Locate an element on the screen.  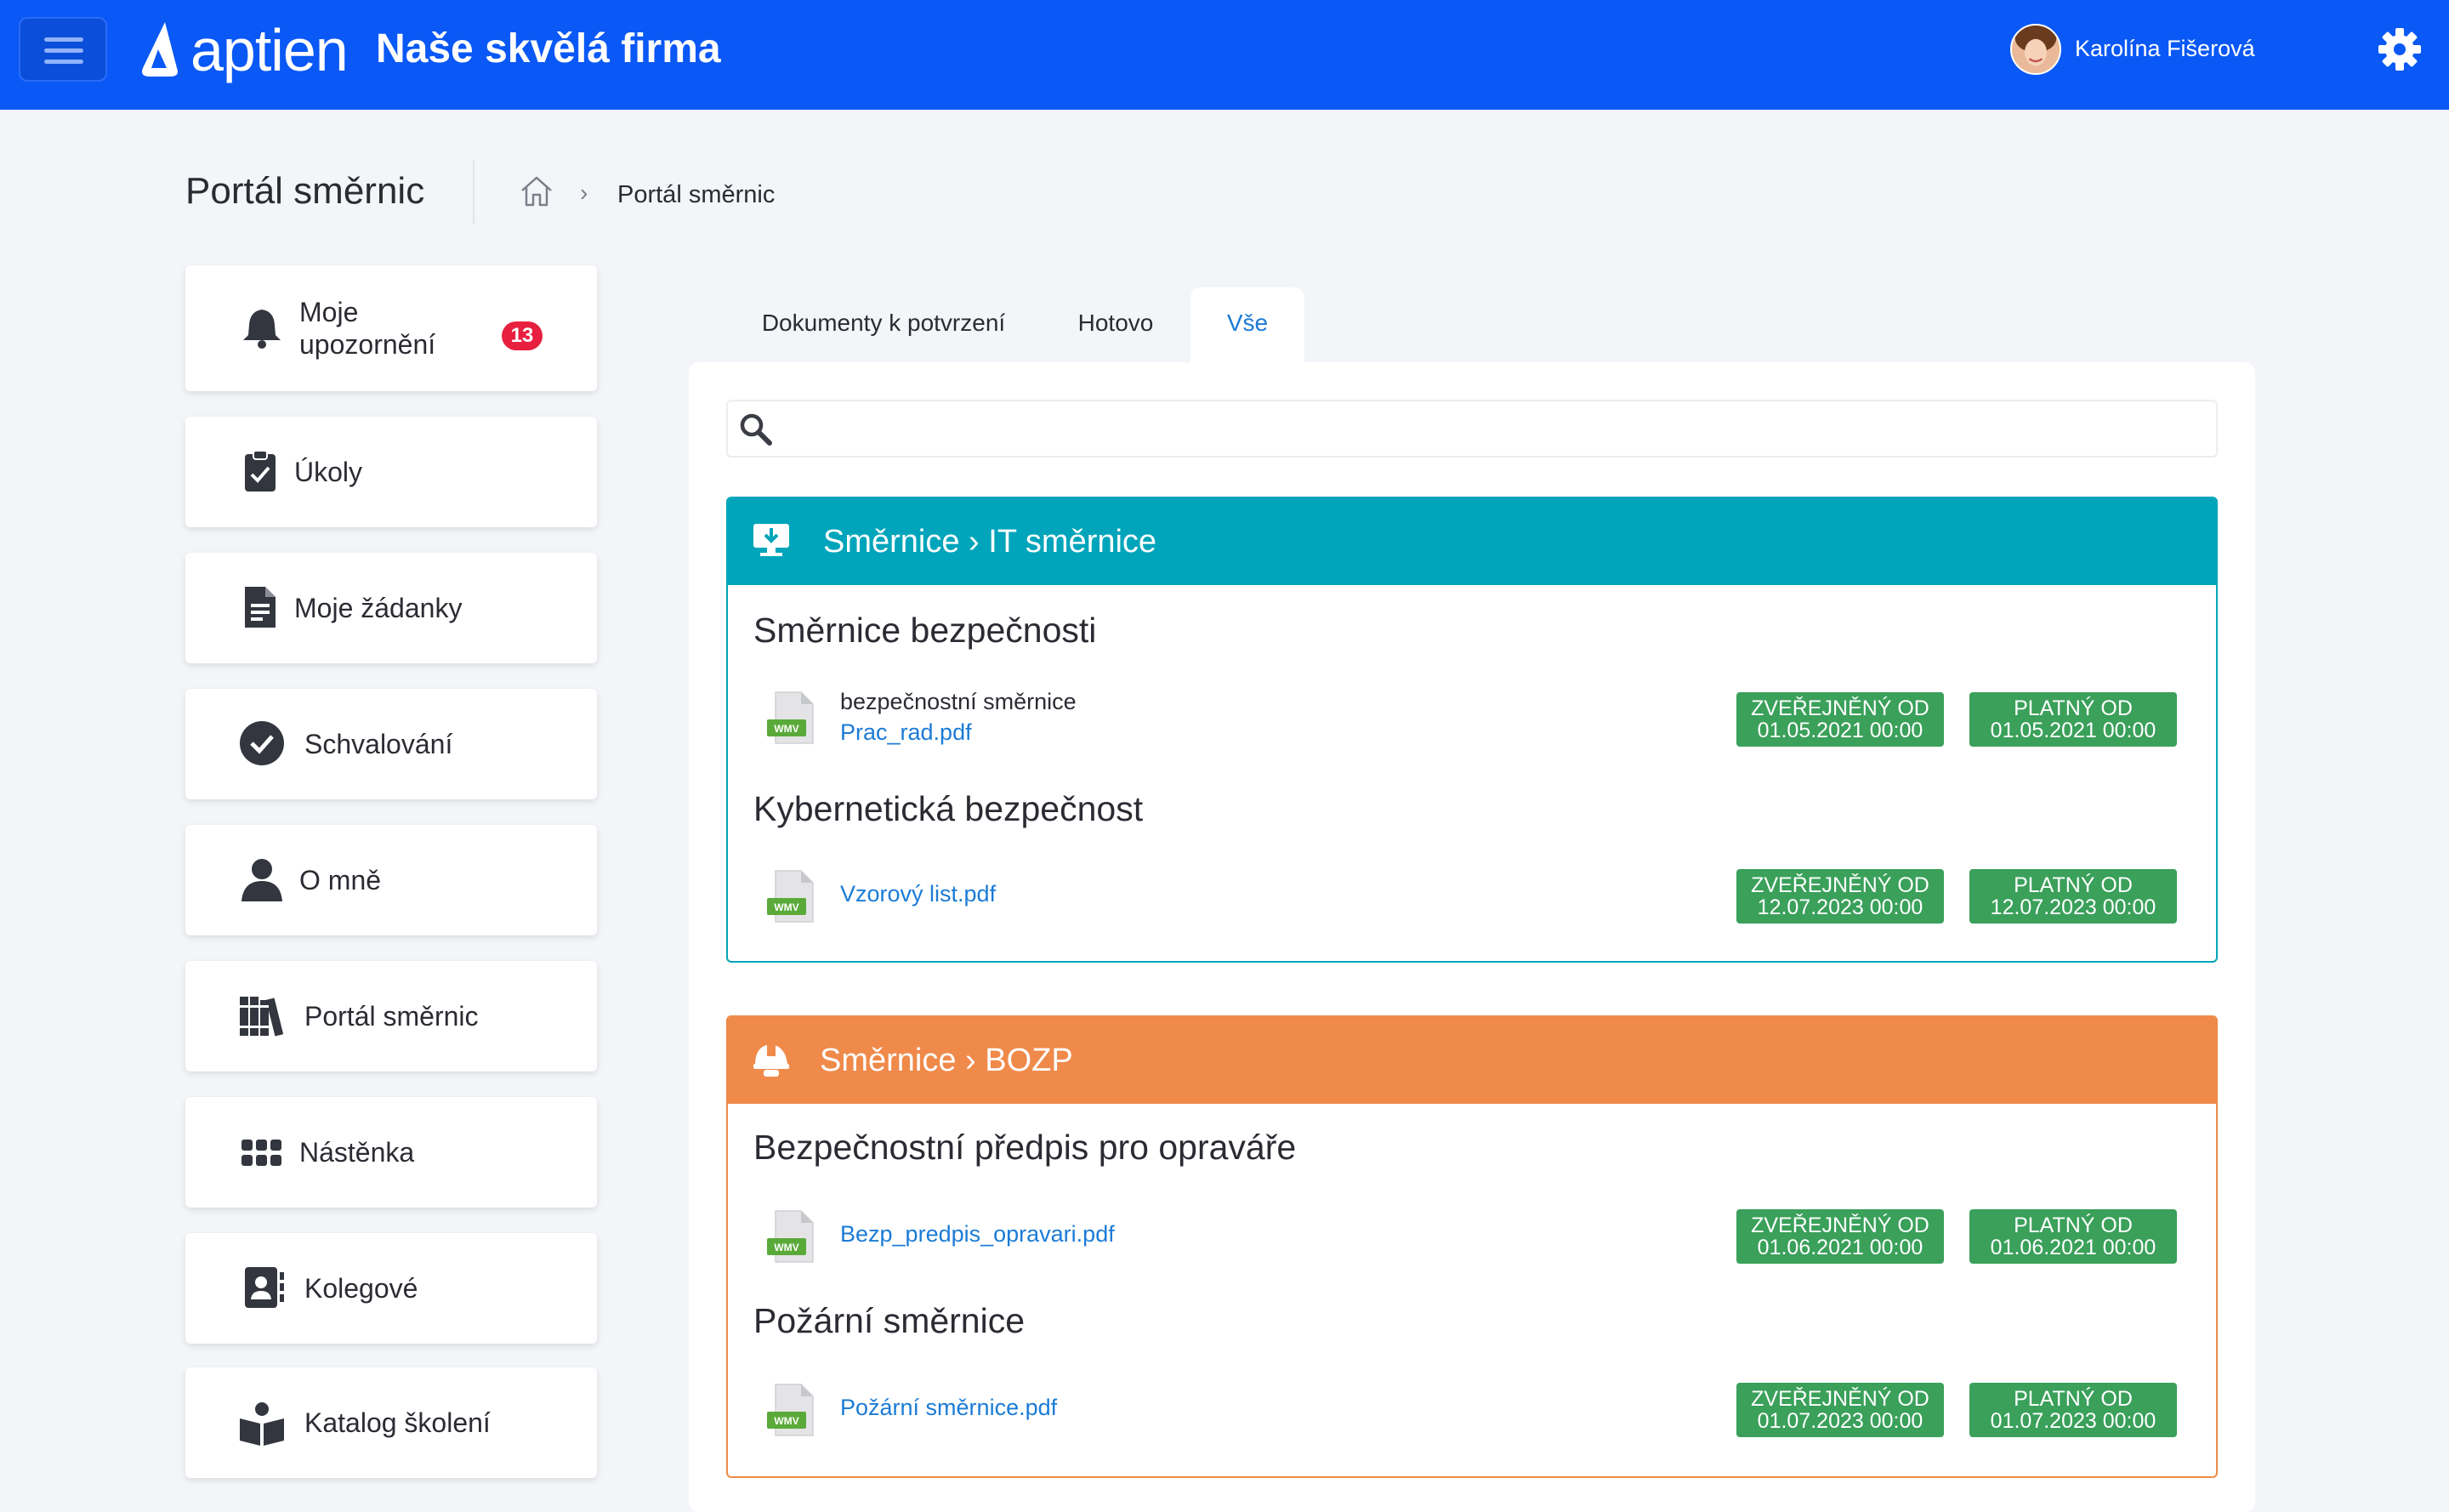
sidebar-item-requests: Moje žádanky is located at coordinates (391, 608).